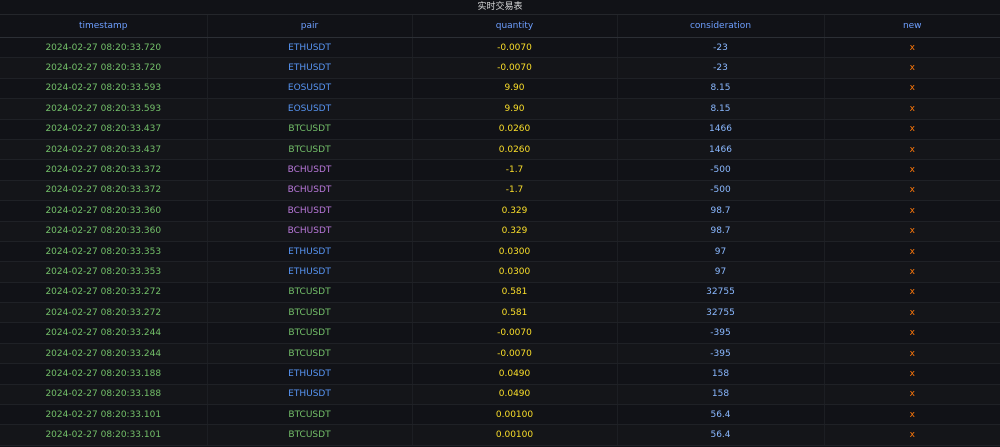 The image size is (1000, 447). What do you see at coordinates (103, 252) in the screenshot?
I see `cell-timestamp: 2024-02-27 08:20:33.353` at bounding box center [103, 252].